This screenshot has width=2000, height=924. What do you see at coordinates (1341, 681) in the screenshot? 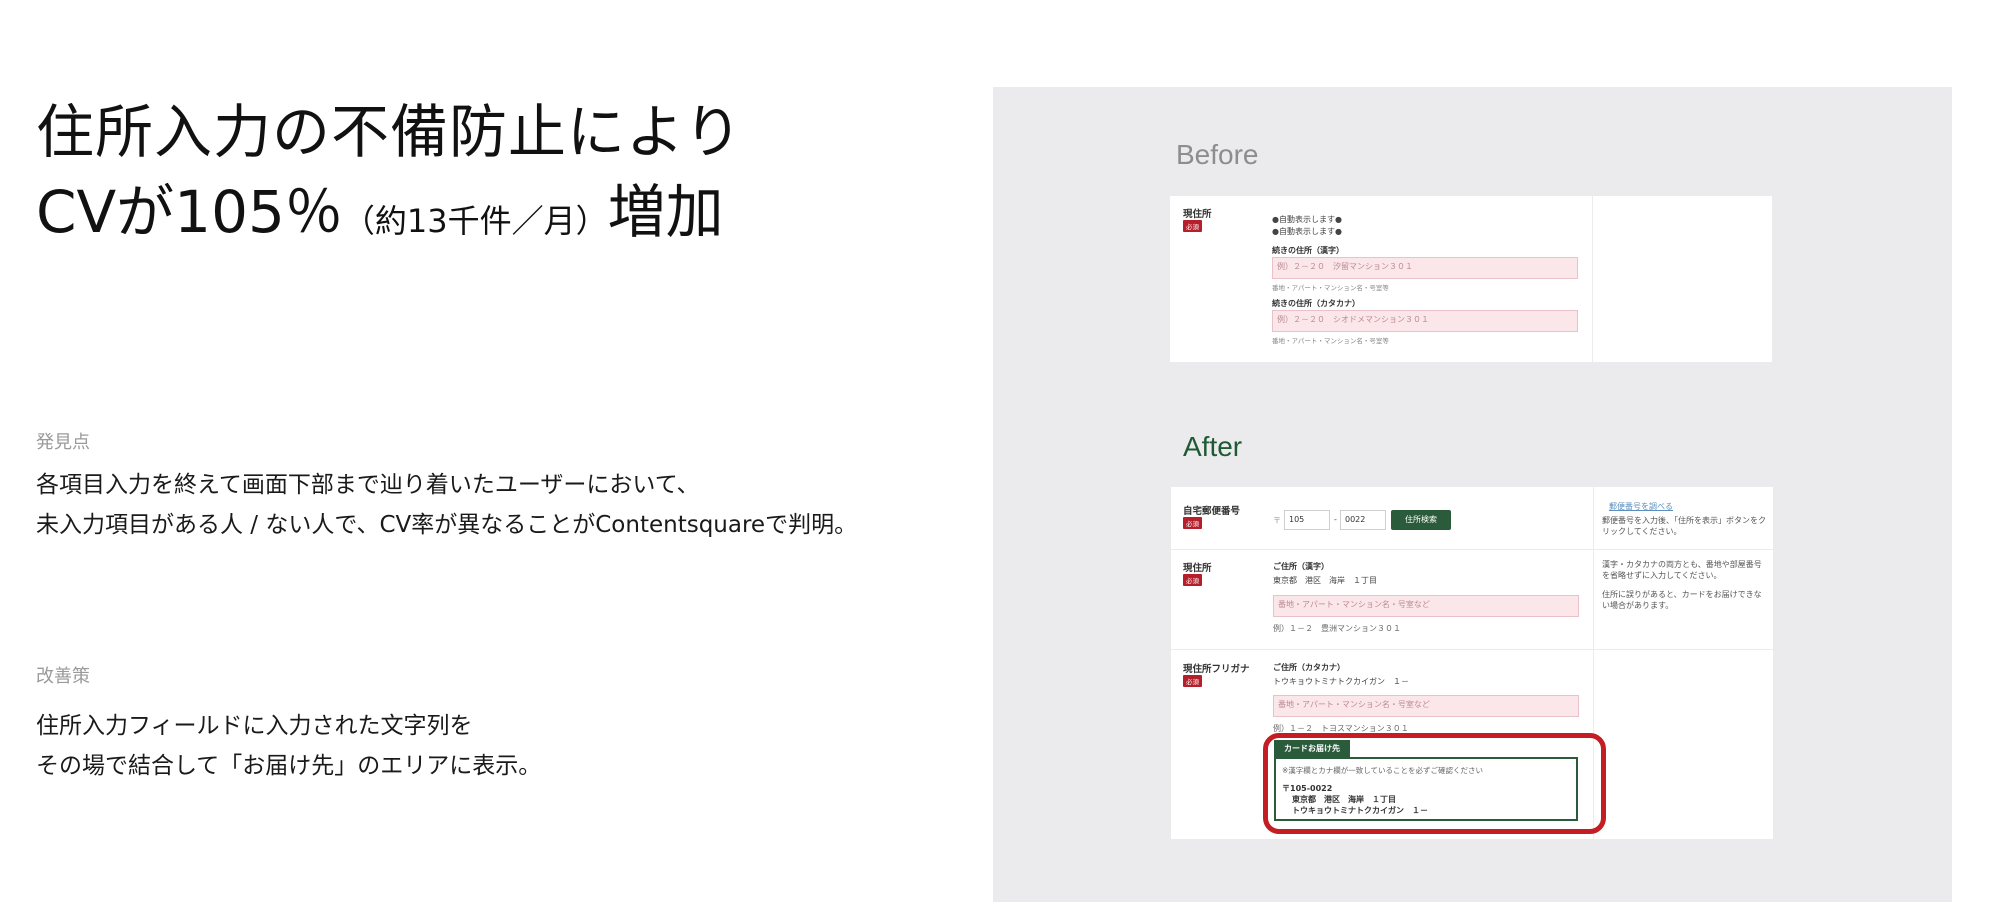
I see `kana-address-value: トウキョウトミナトクカイガン １－` at bounding box center [1341, 681].